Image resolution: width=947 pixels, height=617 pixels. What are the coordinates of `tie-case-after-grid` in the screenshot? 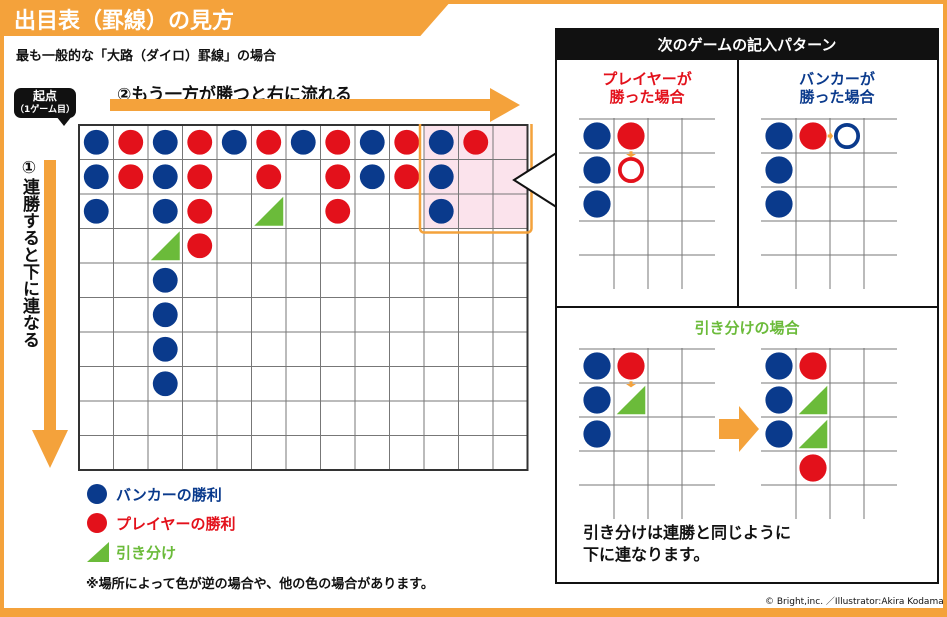 It's located at (829, 433).